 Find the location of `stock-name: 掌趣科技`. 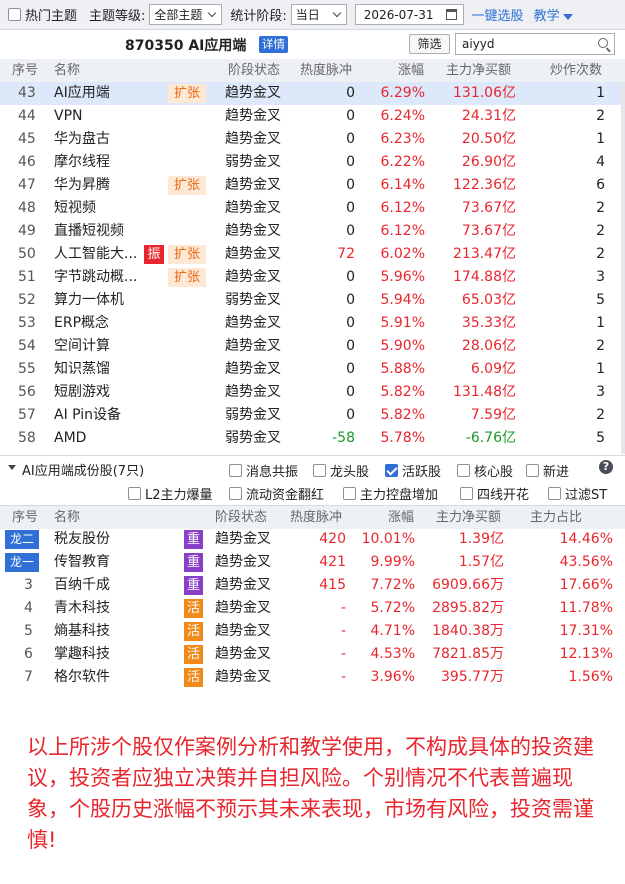

stock-name: 掌趣科技 is located at coordinates (82, 654).